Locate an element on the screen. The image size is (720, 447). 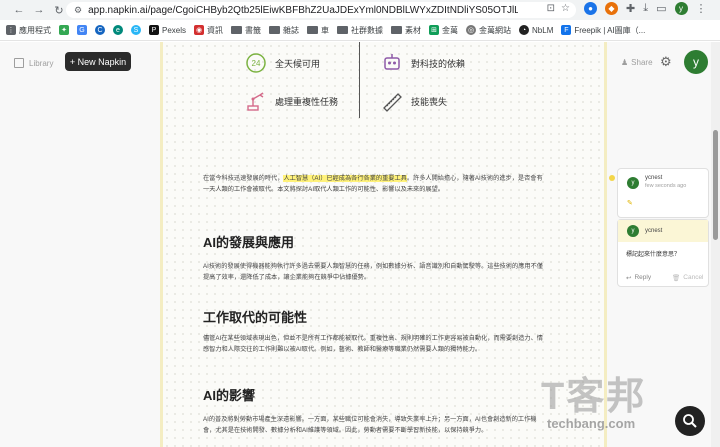
extensions-puzzle-icon: ✚ is located at coordinates (630, 8).